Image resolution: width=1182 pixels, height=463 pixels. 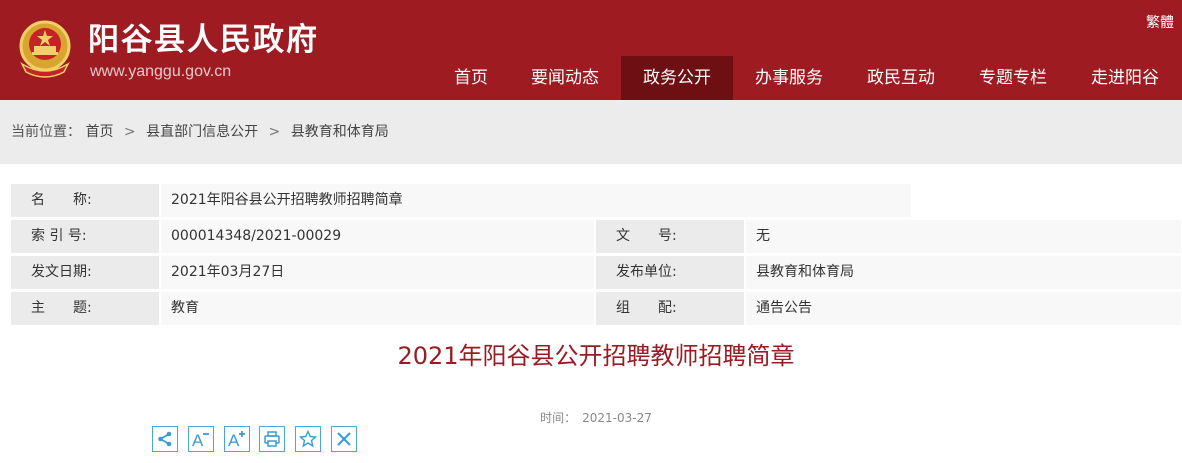 What do you see at coordinates (85, 308) in the screenshot?
I see `topic-label: 主 题:` at bounding box center [85, 308].